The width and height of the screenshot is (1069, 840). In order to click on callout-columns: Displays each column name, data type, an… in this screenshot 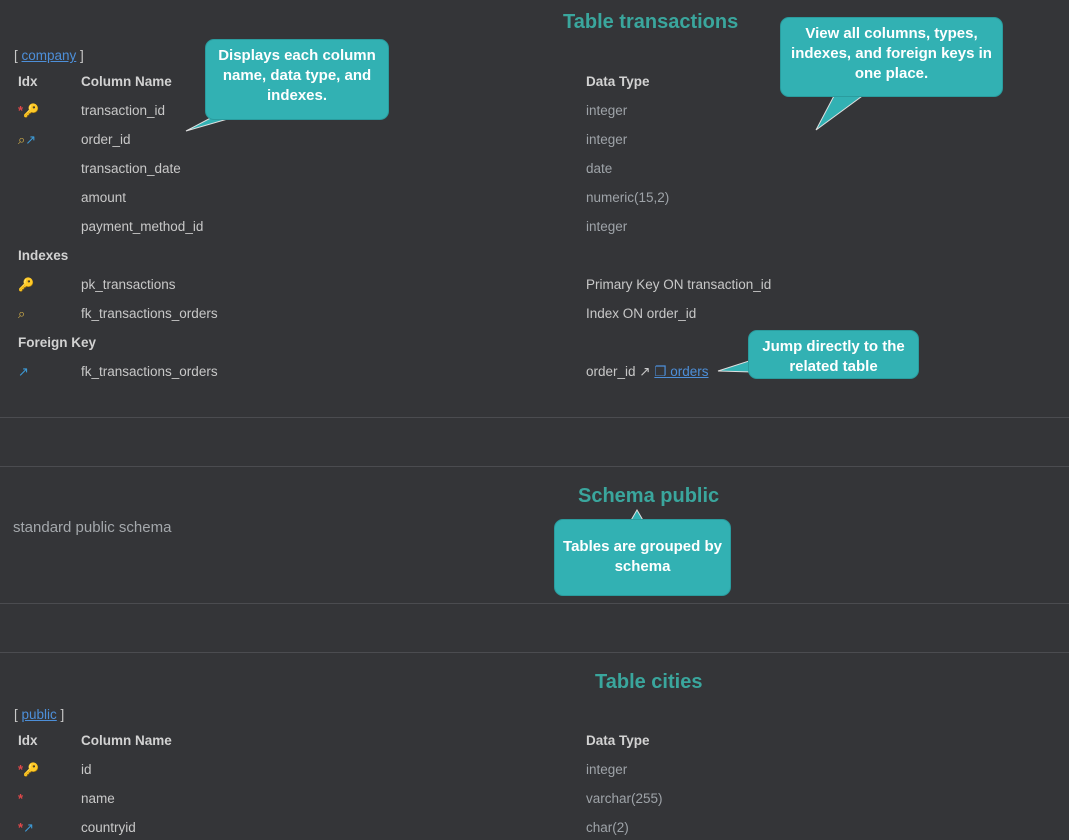, I will do `click(297, 79)`.